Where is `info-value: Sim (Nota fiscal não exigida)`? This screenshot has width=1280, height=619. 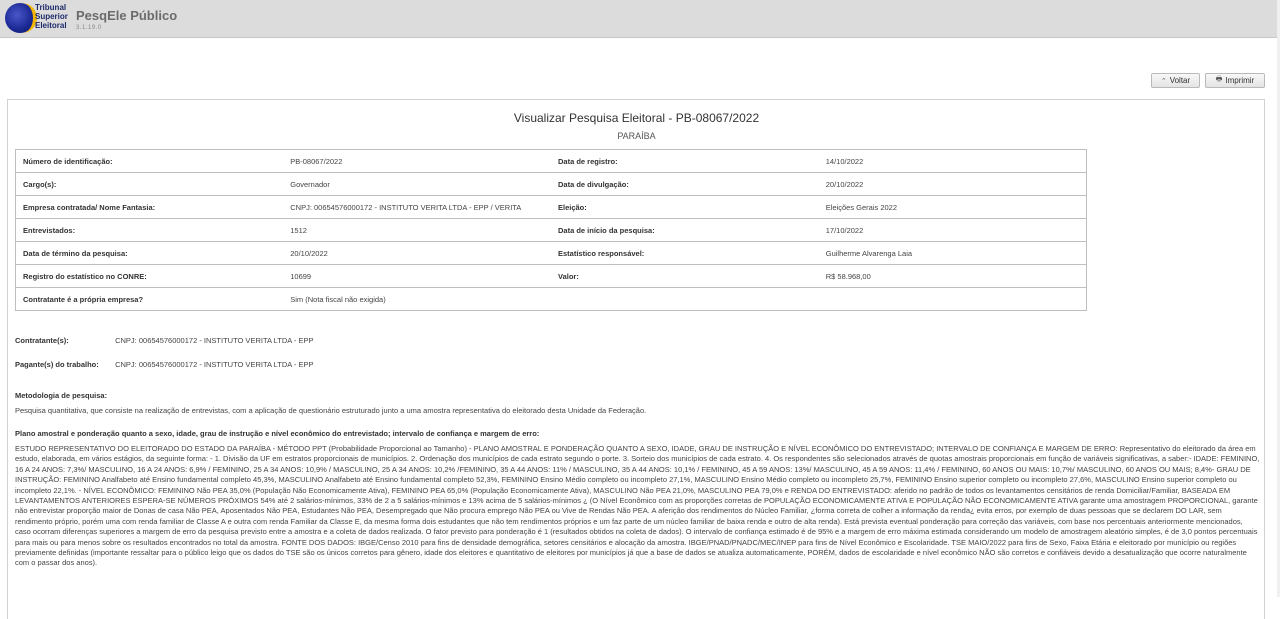 info-value: Sim (Nota fiscal não exigida) is located at coordinates (417, 299).